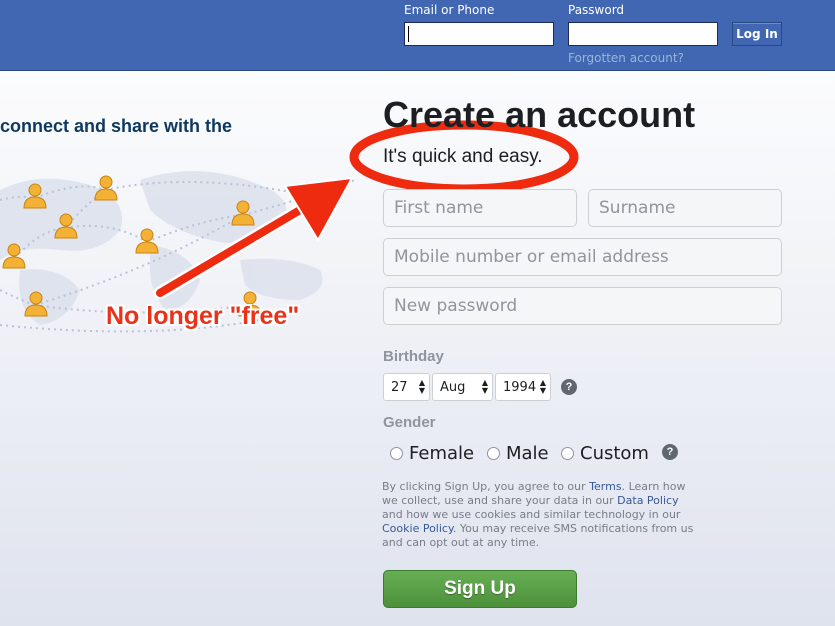 This screenshot has height=626, width=835. Describe the element at coordinates (539, 114) in the screenshot. I see `signup-title: Create an account` at that location.